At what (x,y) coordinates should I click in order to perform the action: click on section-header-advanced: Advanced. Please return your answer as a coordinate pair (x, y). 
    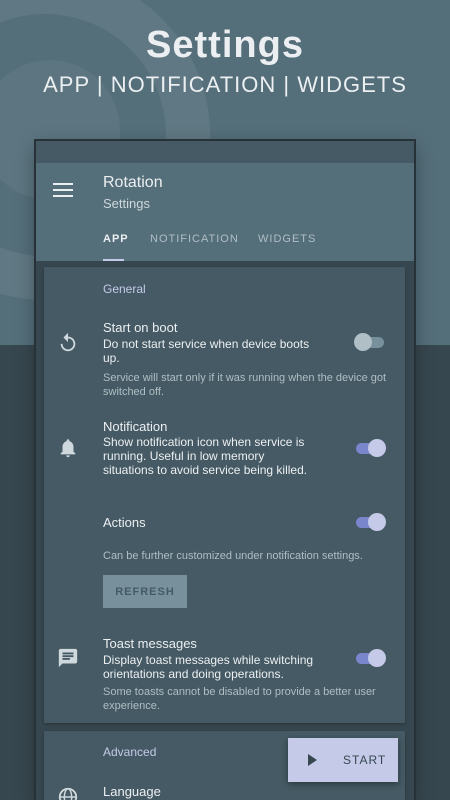
    Looking at the image, I should click on (130, 752).